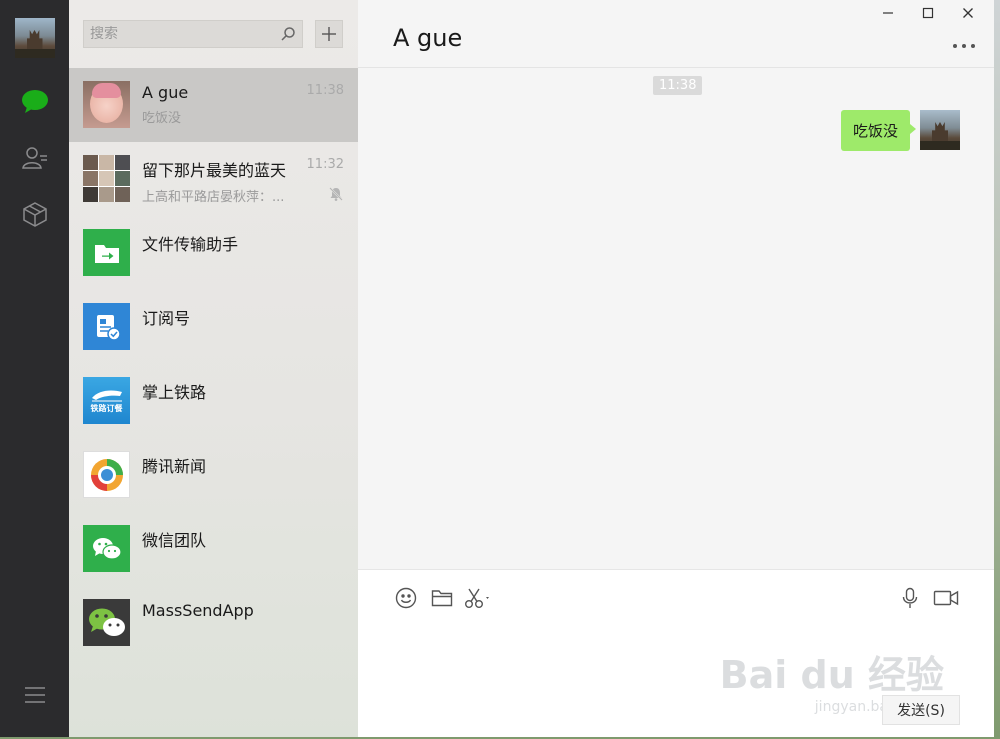 This screenshot has height=739, width=1000. Describe the element at coordinates (678, 85) in the screenshot. I see `message-timestamp: 11:38` at that location.